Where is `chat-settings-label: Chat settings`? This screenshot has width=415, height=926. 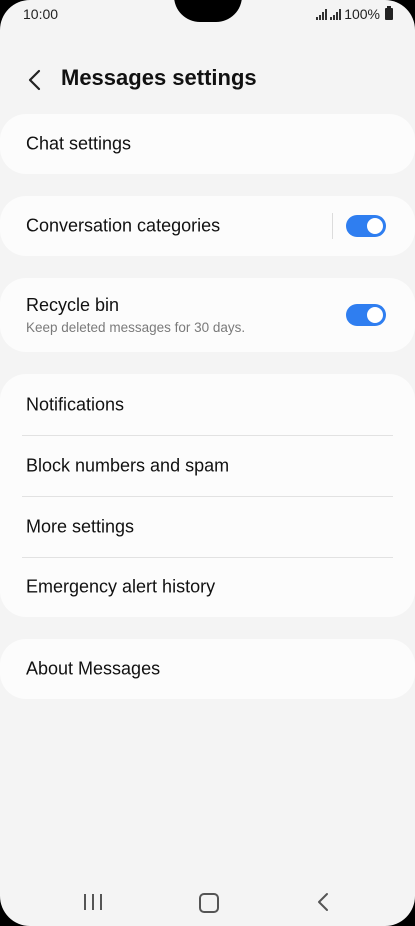
chat-settings-label: Chat settings is located at coordinates (79, 143).